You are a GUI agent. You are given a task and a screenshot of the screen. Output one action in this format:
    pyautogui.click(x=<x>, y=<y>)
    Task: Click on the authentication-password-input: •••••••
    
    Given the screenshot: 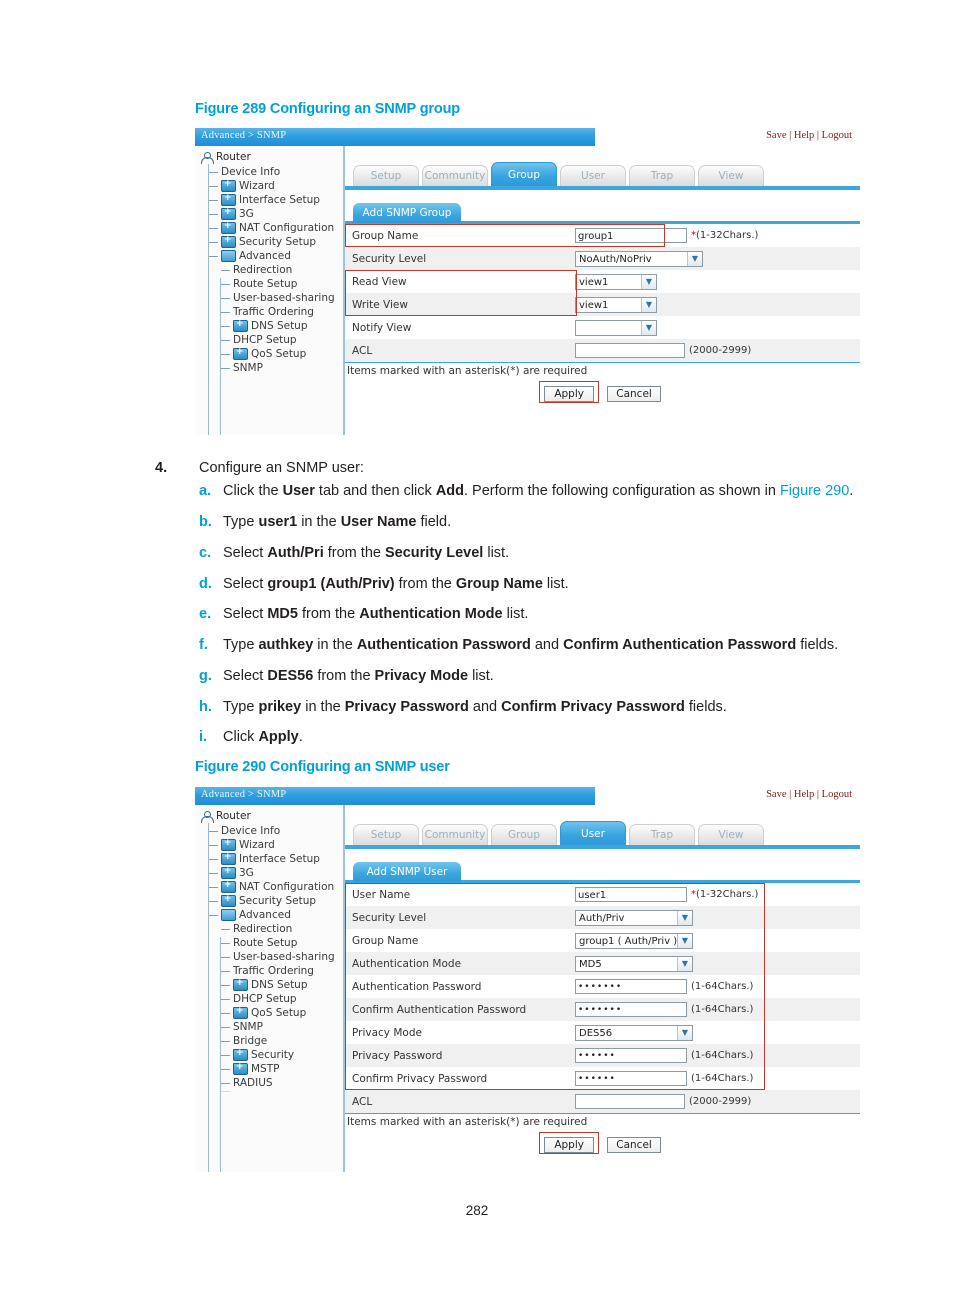 What is the action you would take?
    pyautogui.click(x=631, y=986)
    